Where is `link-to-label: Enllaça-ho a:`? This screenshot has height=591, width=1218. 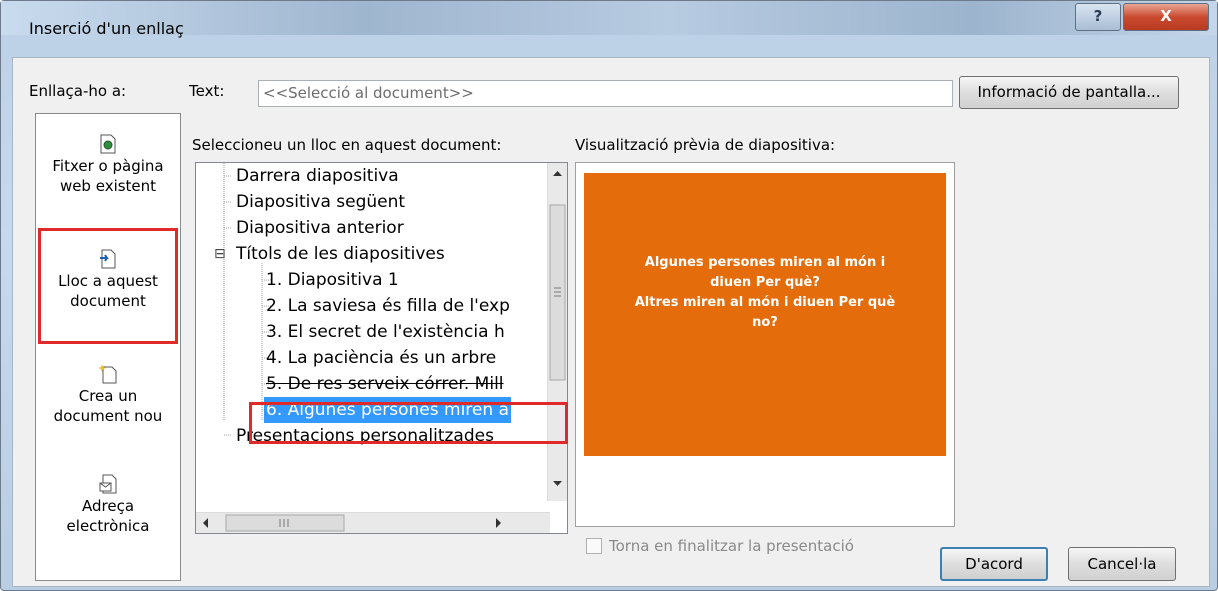 link-to-label: Enllaça-ho a: is located at coordinates (78, 91).